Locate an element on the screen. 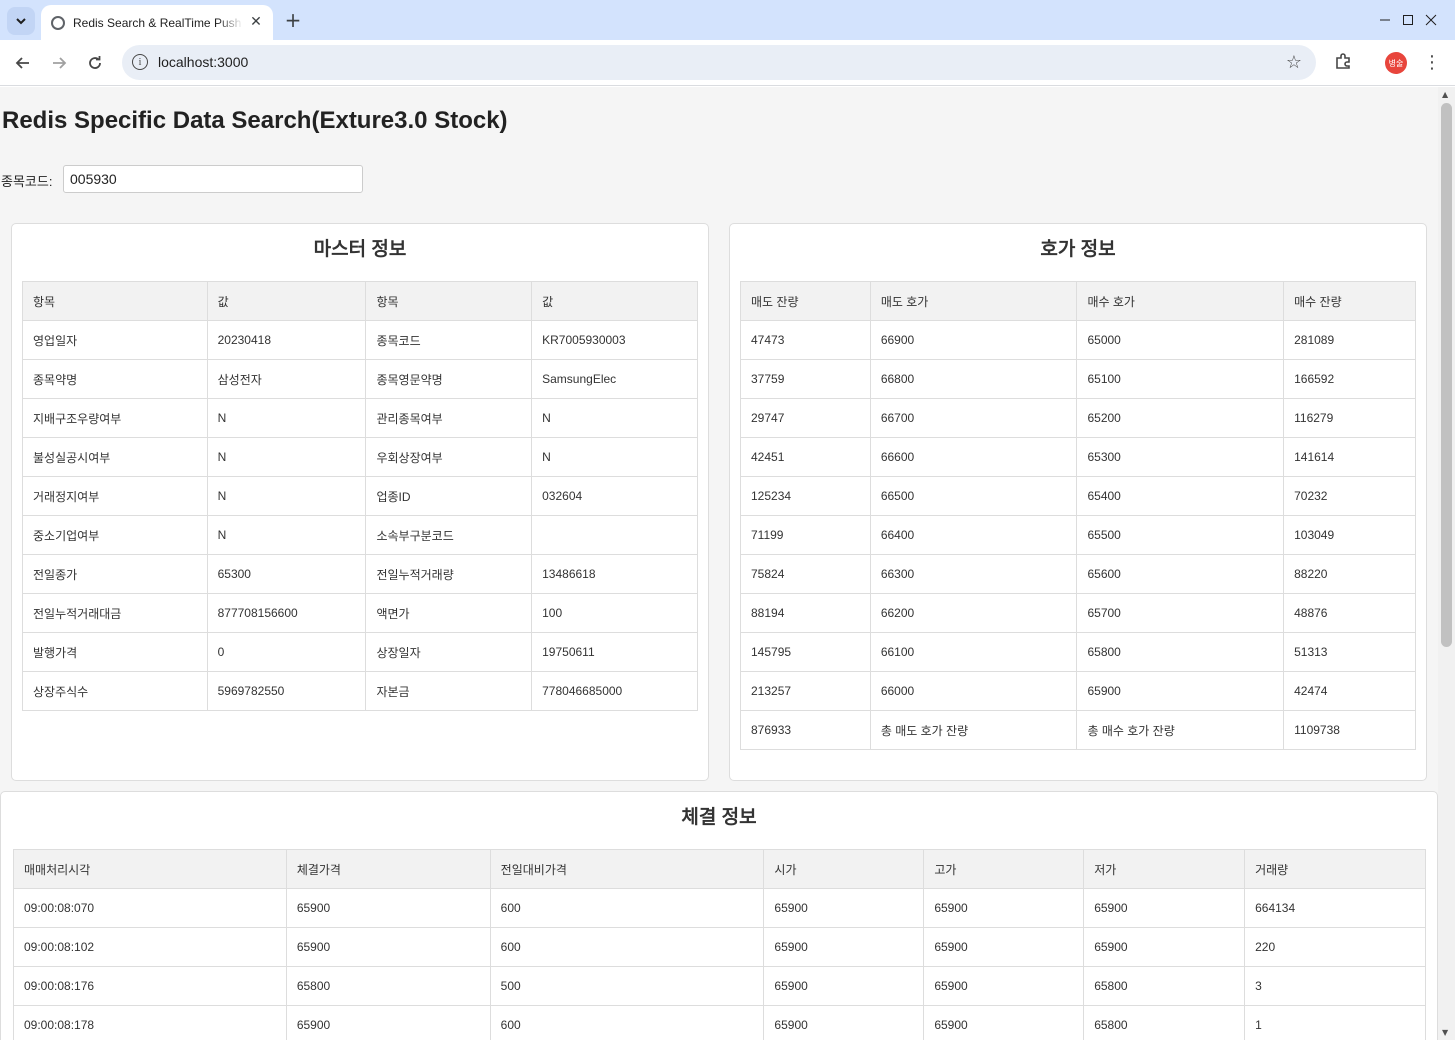 The height and width of the screenshot is (1040, 1455). table-cell: 88220 is located at coordinates (1349, 574).